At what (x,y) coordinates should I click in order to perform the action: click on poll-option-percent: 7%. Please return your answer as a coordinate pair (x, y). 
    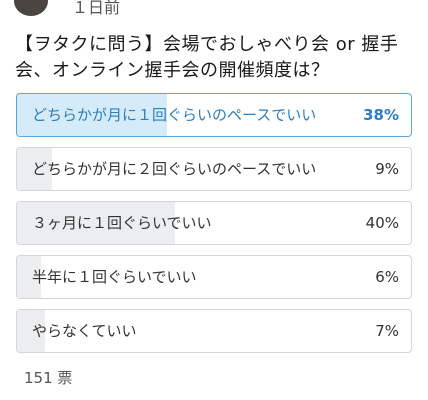
    Looking at the image, I should click on (387, 331).